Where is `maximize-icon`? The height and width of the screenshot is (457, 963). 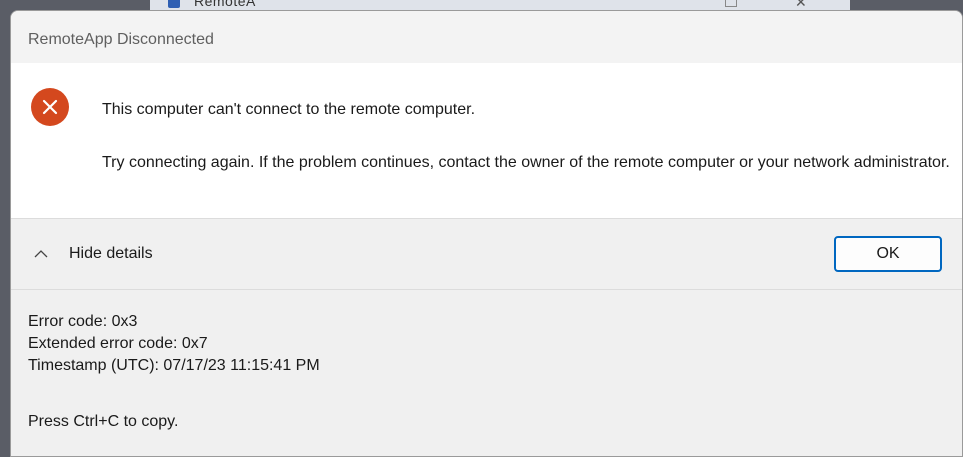
maximize-icon is located at coordinates (731, 3).